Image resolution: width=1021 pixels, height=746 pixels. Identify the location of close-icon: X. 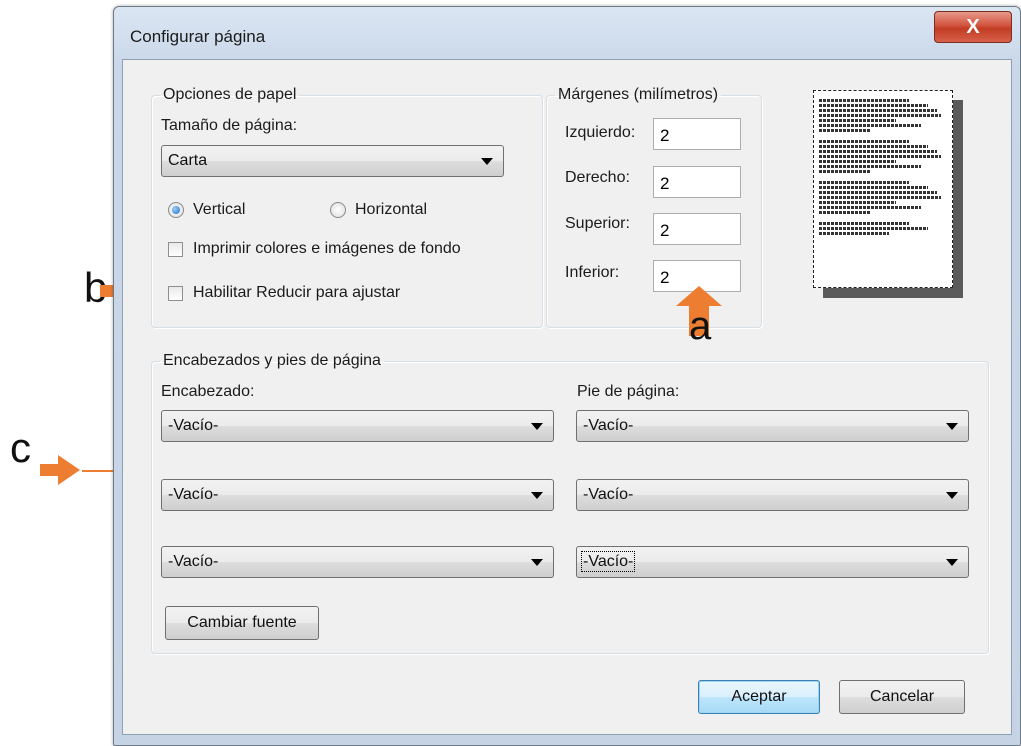
(973, 26).